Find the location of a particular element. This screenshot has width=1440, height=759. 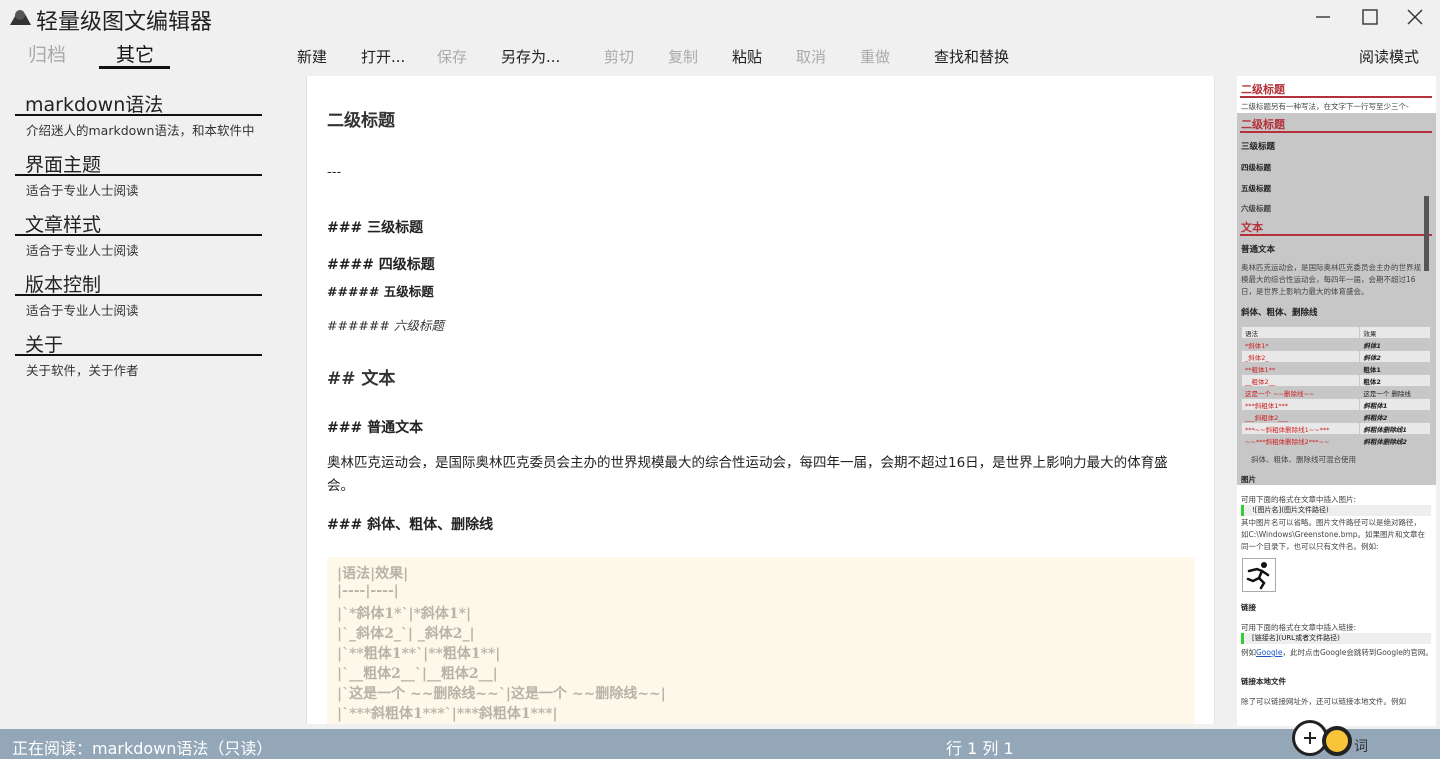

minimize-button is located at coordinates (1323, 17).